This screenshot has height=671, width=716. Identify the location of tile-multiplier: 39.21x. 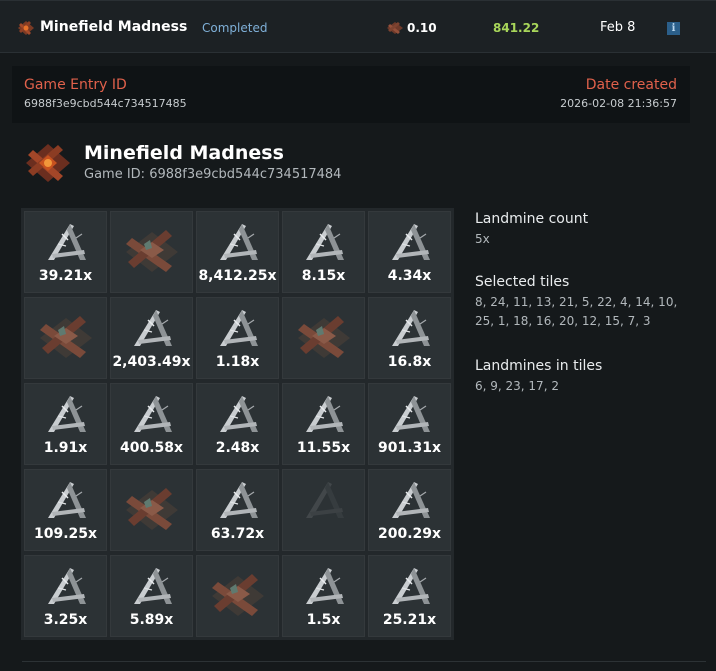
(65, 276).